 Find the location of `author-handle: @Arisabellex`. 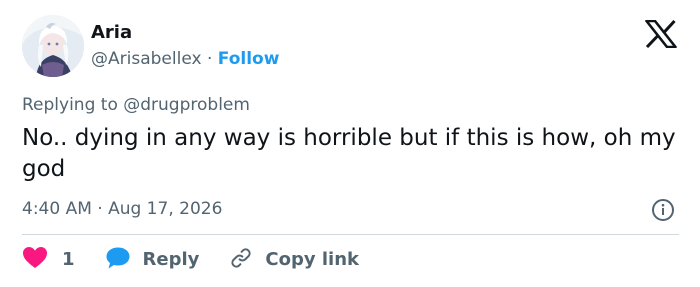

author-handle: @Arisabellex is located at coordinates (146, 59).